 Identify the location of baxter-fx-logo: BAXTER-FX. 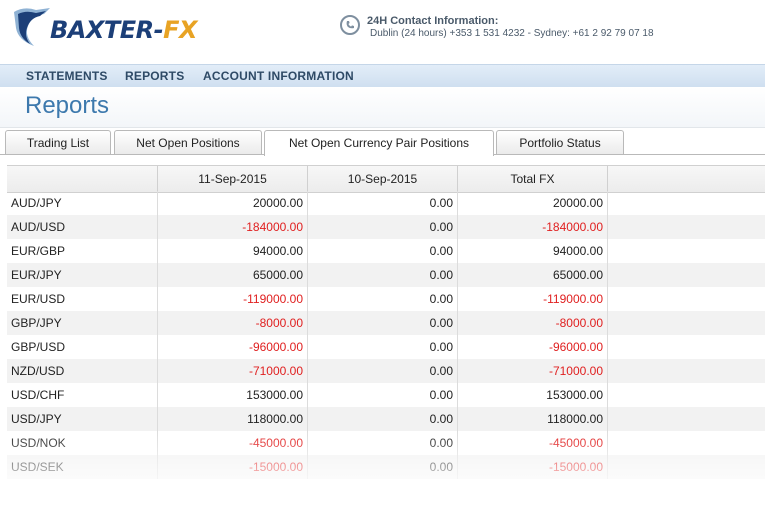
(103, 30).